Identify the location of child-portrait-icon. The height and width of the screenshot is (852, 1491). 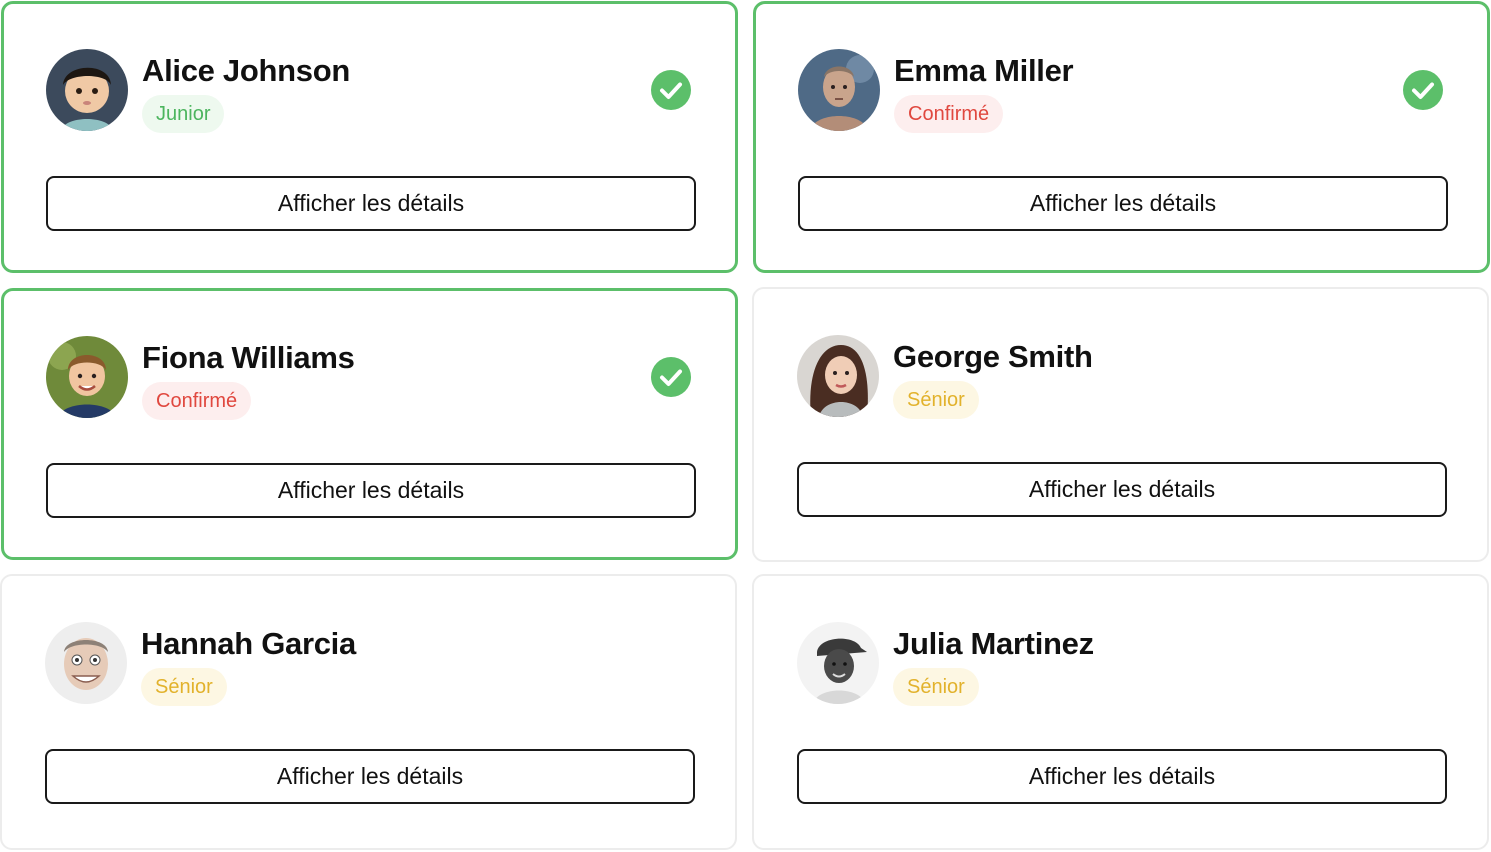
(87, 90).